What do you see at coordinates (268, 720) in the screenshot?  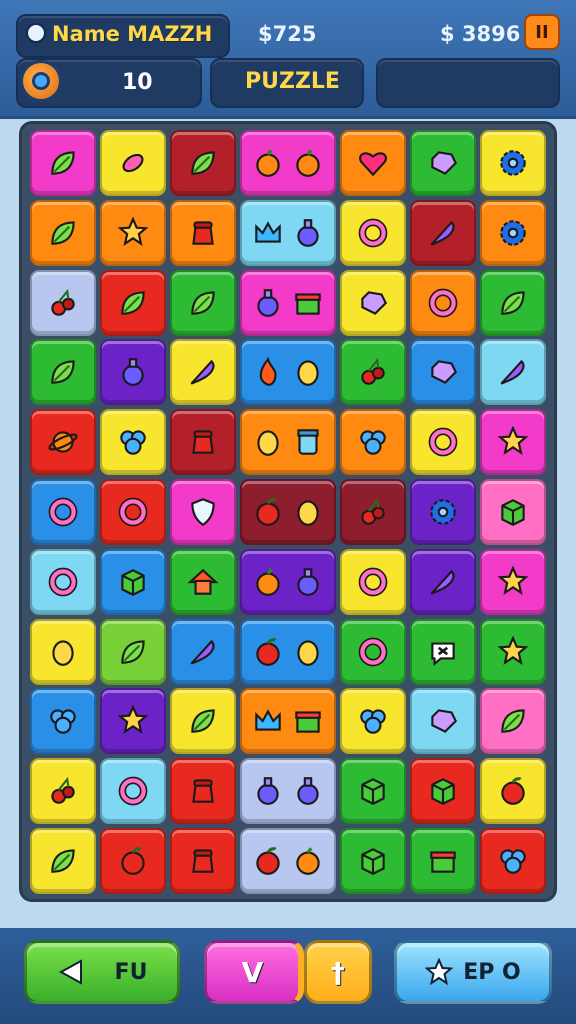 I see `crown-icon` at bounding box center [268, 720].